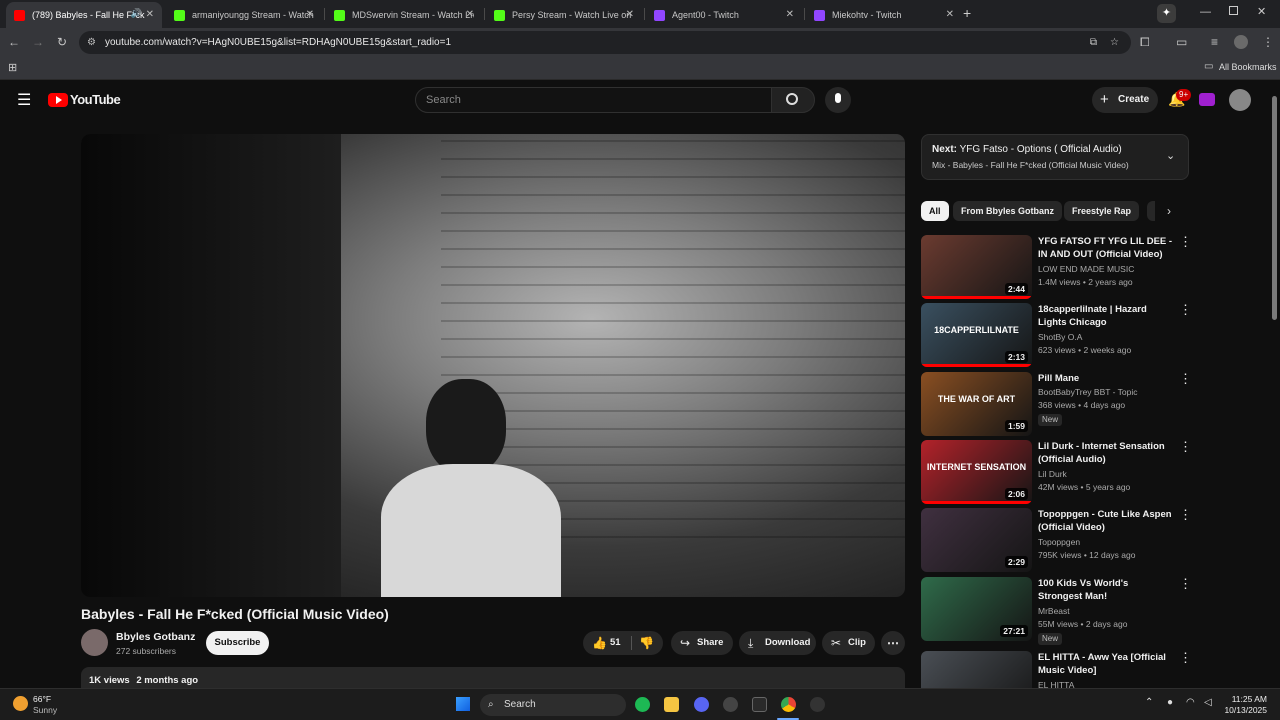  What do you see at coordinates (1242, 710) in the screenshot?
I see `clock-date: 10/13/2025` at bounding box center [1242, 710].